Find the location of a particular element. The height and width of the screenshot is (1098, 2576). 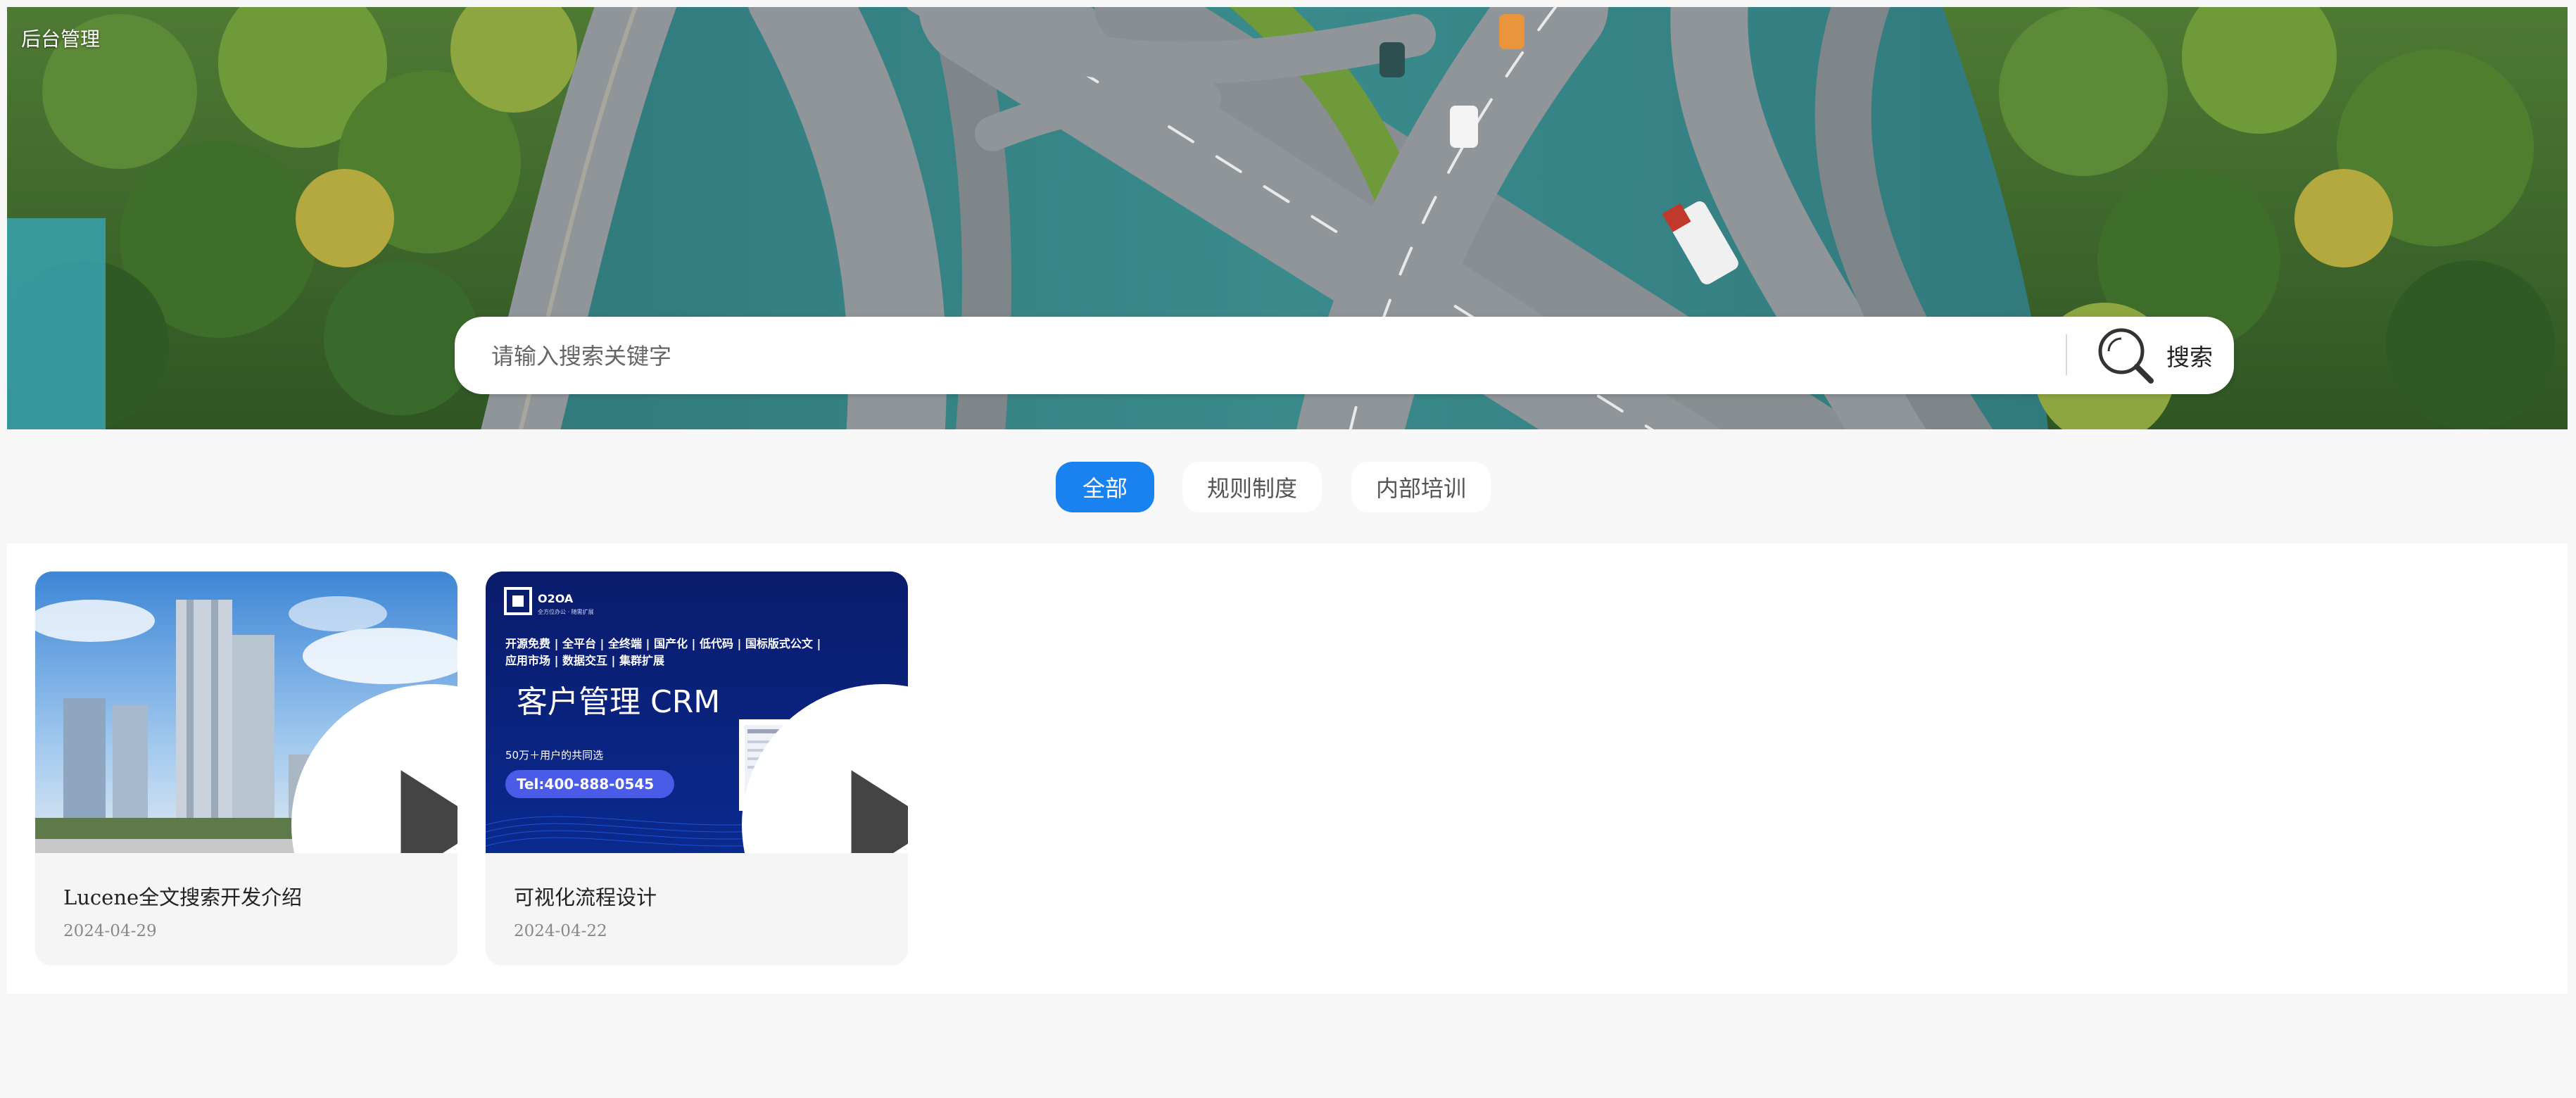

search-icon is located at coordinates (2126, 356).